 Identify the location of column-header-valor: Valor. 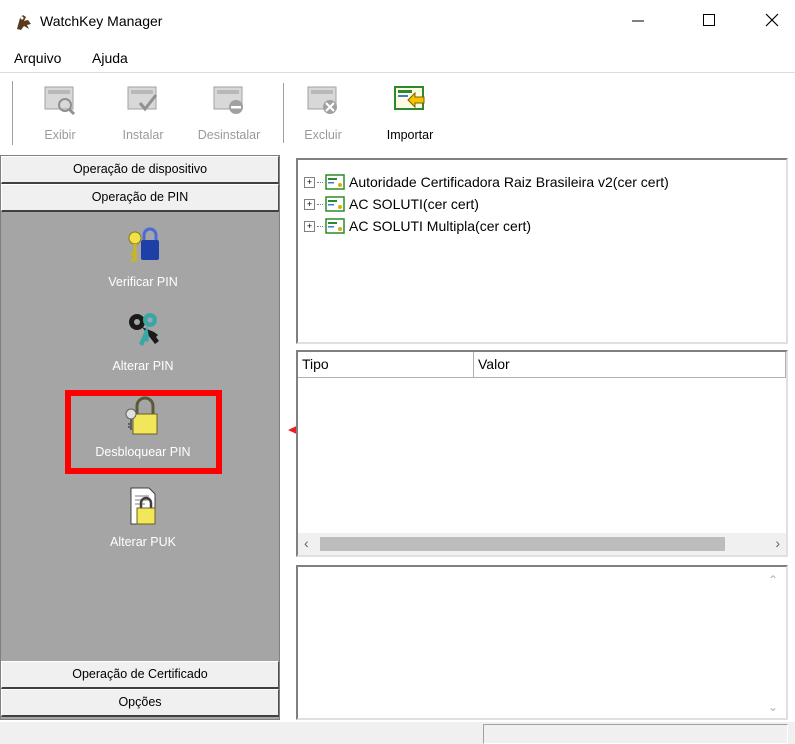
(630, 365).